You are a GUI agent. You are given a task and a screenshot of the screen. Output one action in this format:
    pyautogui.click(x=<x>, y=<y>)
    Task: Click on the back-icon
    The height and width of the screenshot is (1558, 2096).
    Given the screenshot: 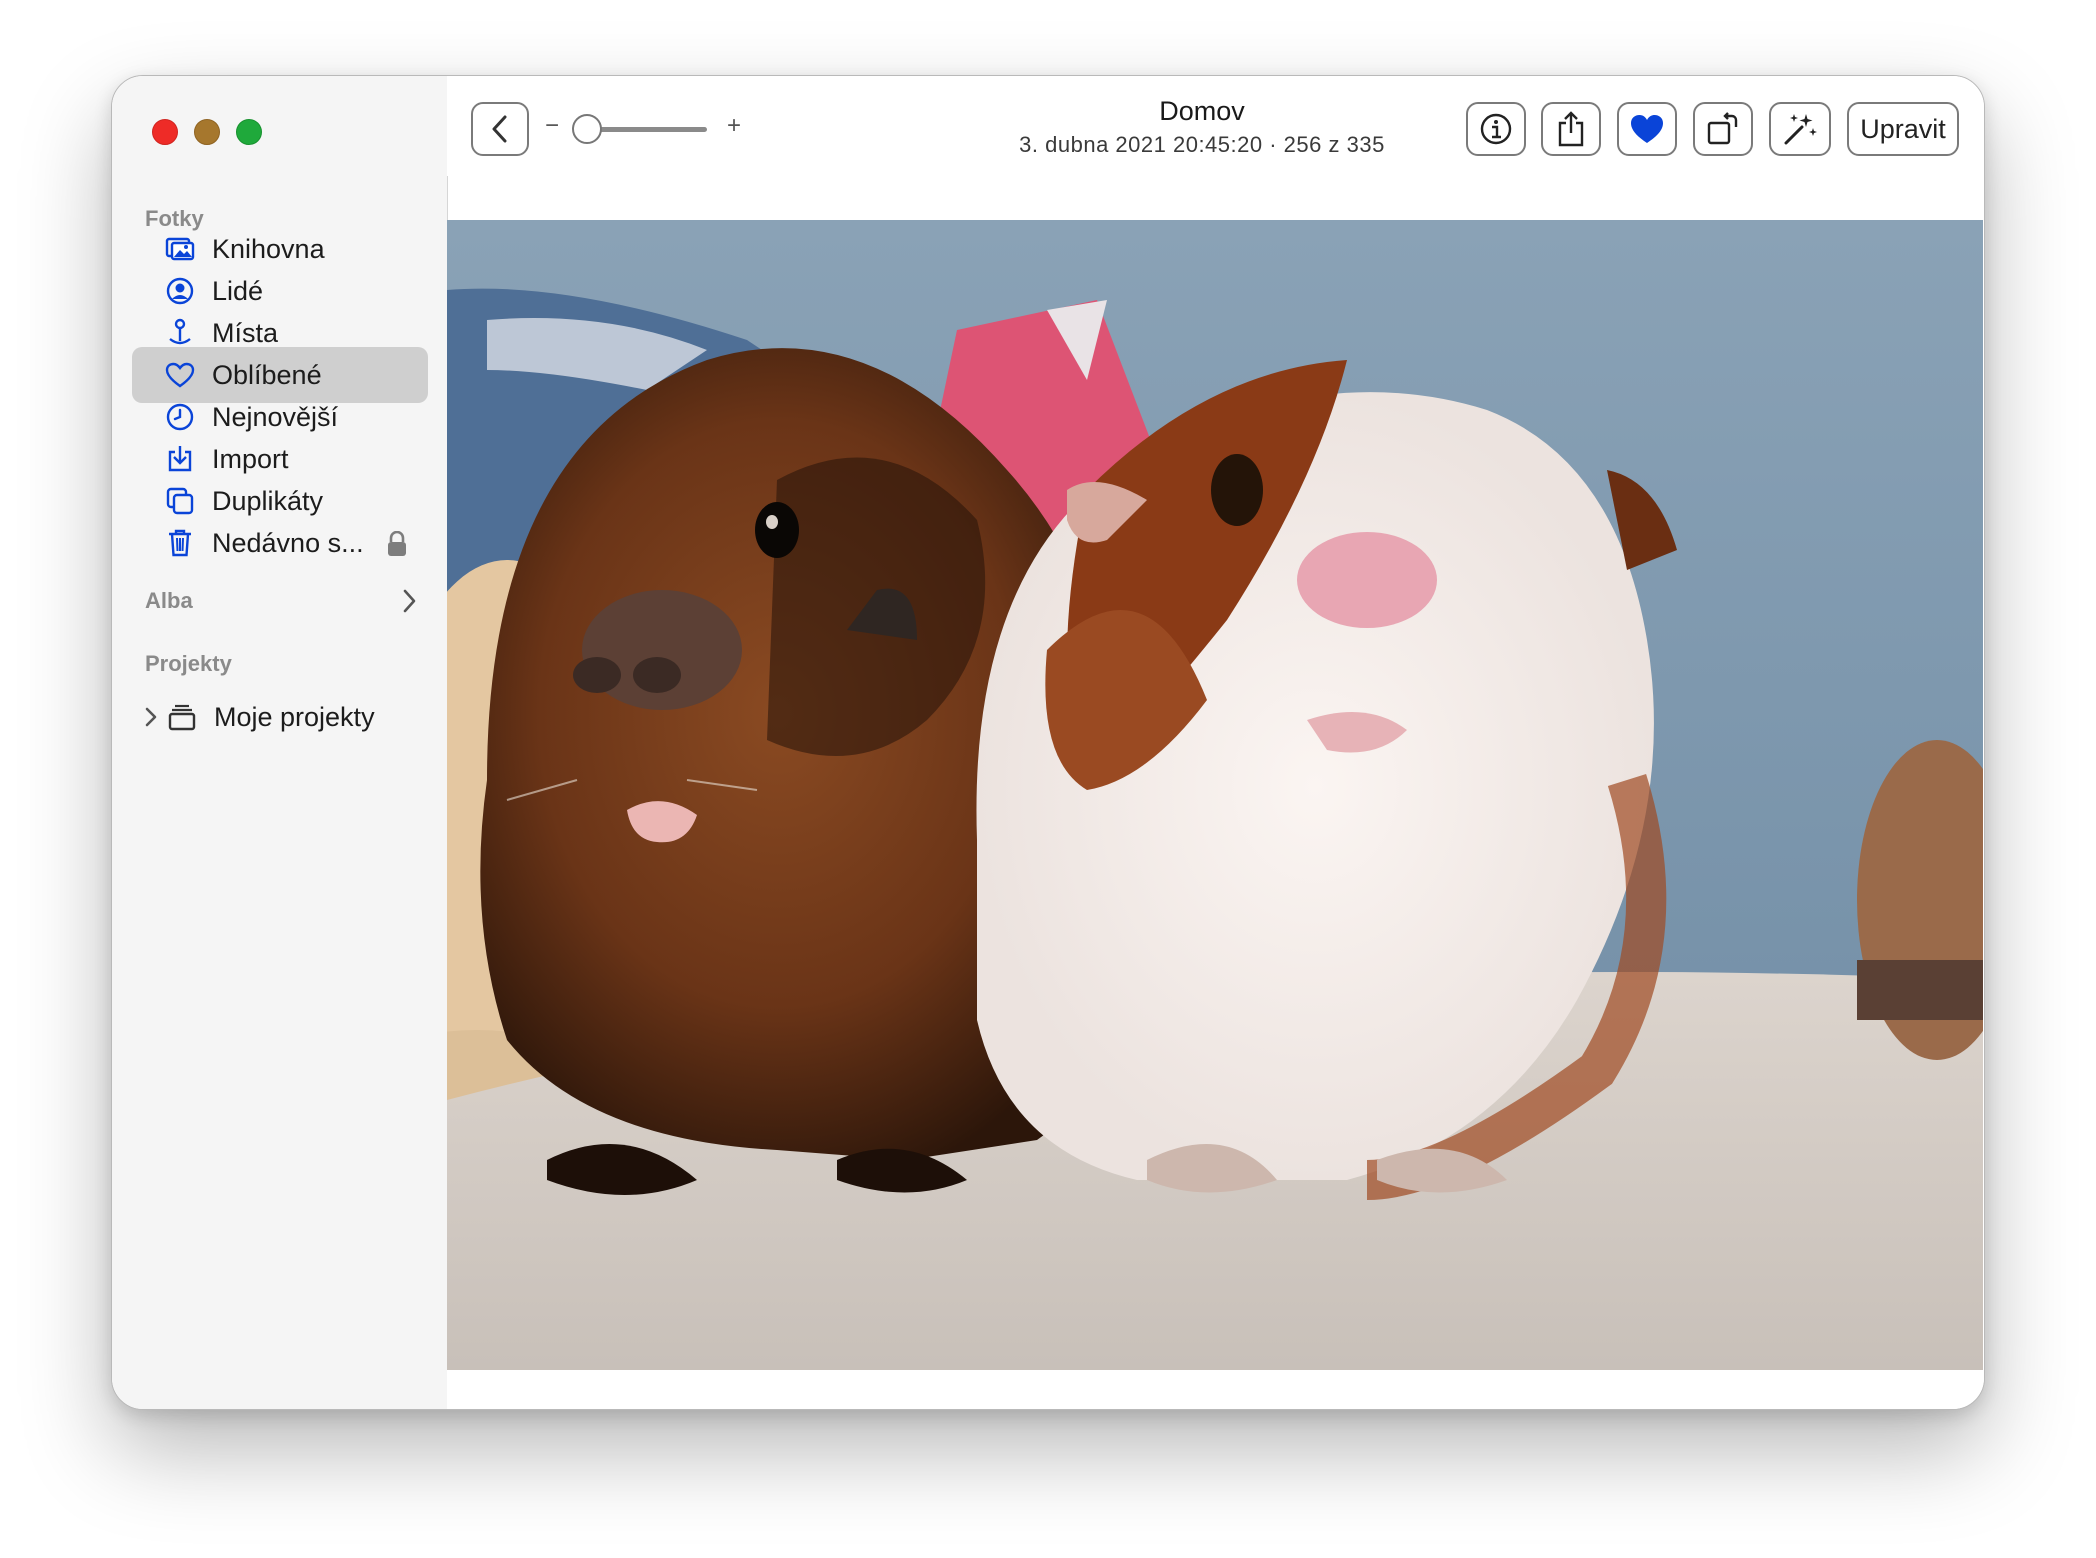 What is the action you would take?
    pyautogui.click(x=500, y=129)
    